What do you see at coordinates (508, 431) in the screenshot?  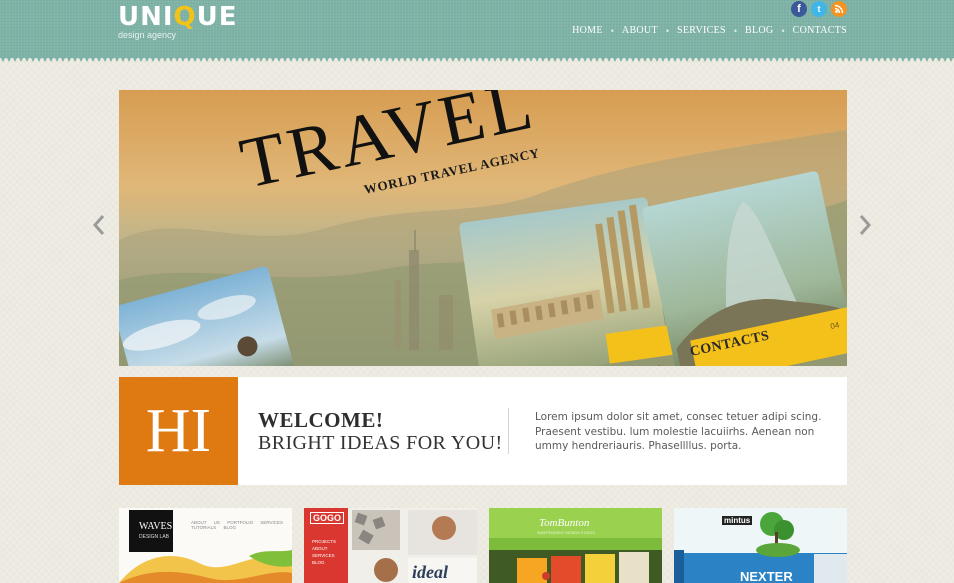 I see `welcome-divider` at bounding box center [508, 431].